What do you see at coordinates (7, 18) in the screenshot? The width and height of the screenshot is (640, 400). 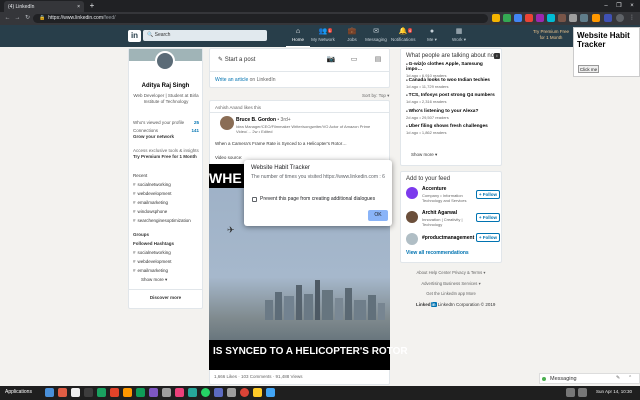 I see `back-icon: ←` at bounding box center [7, 18].